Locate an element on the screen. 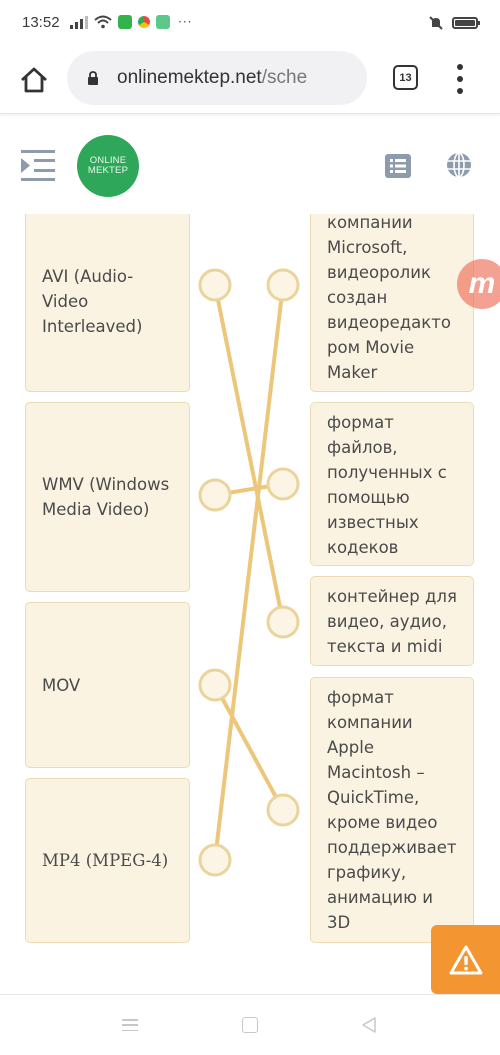 This screenshot has height=1055, width=500. connection-line-mp4-r1 is located at coordinates (249, 572).